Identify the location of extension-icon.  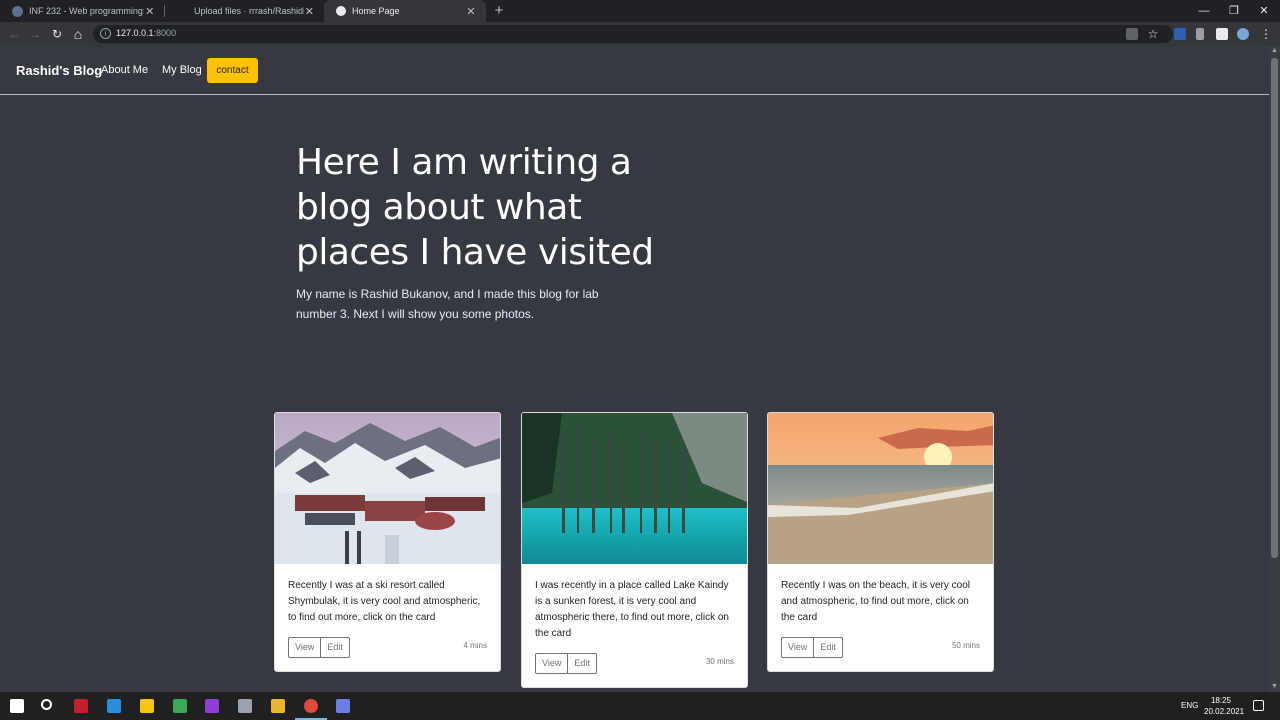
(1200, 34).